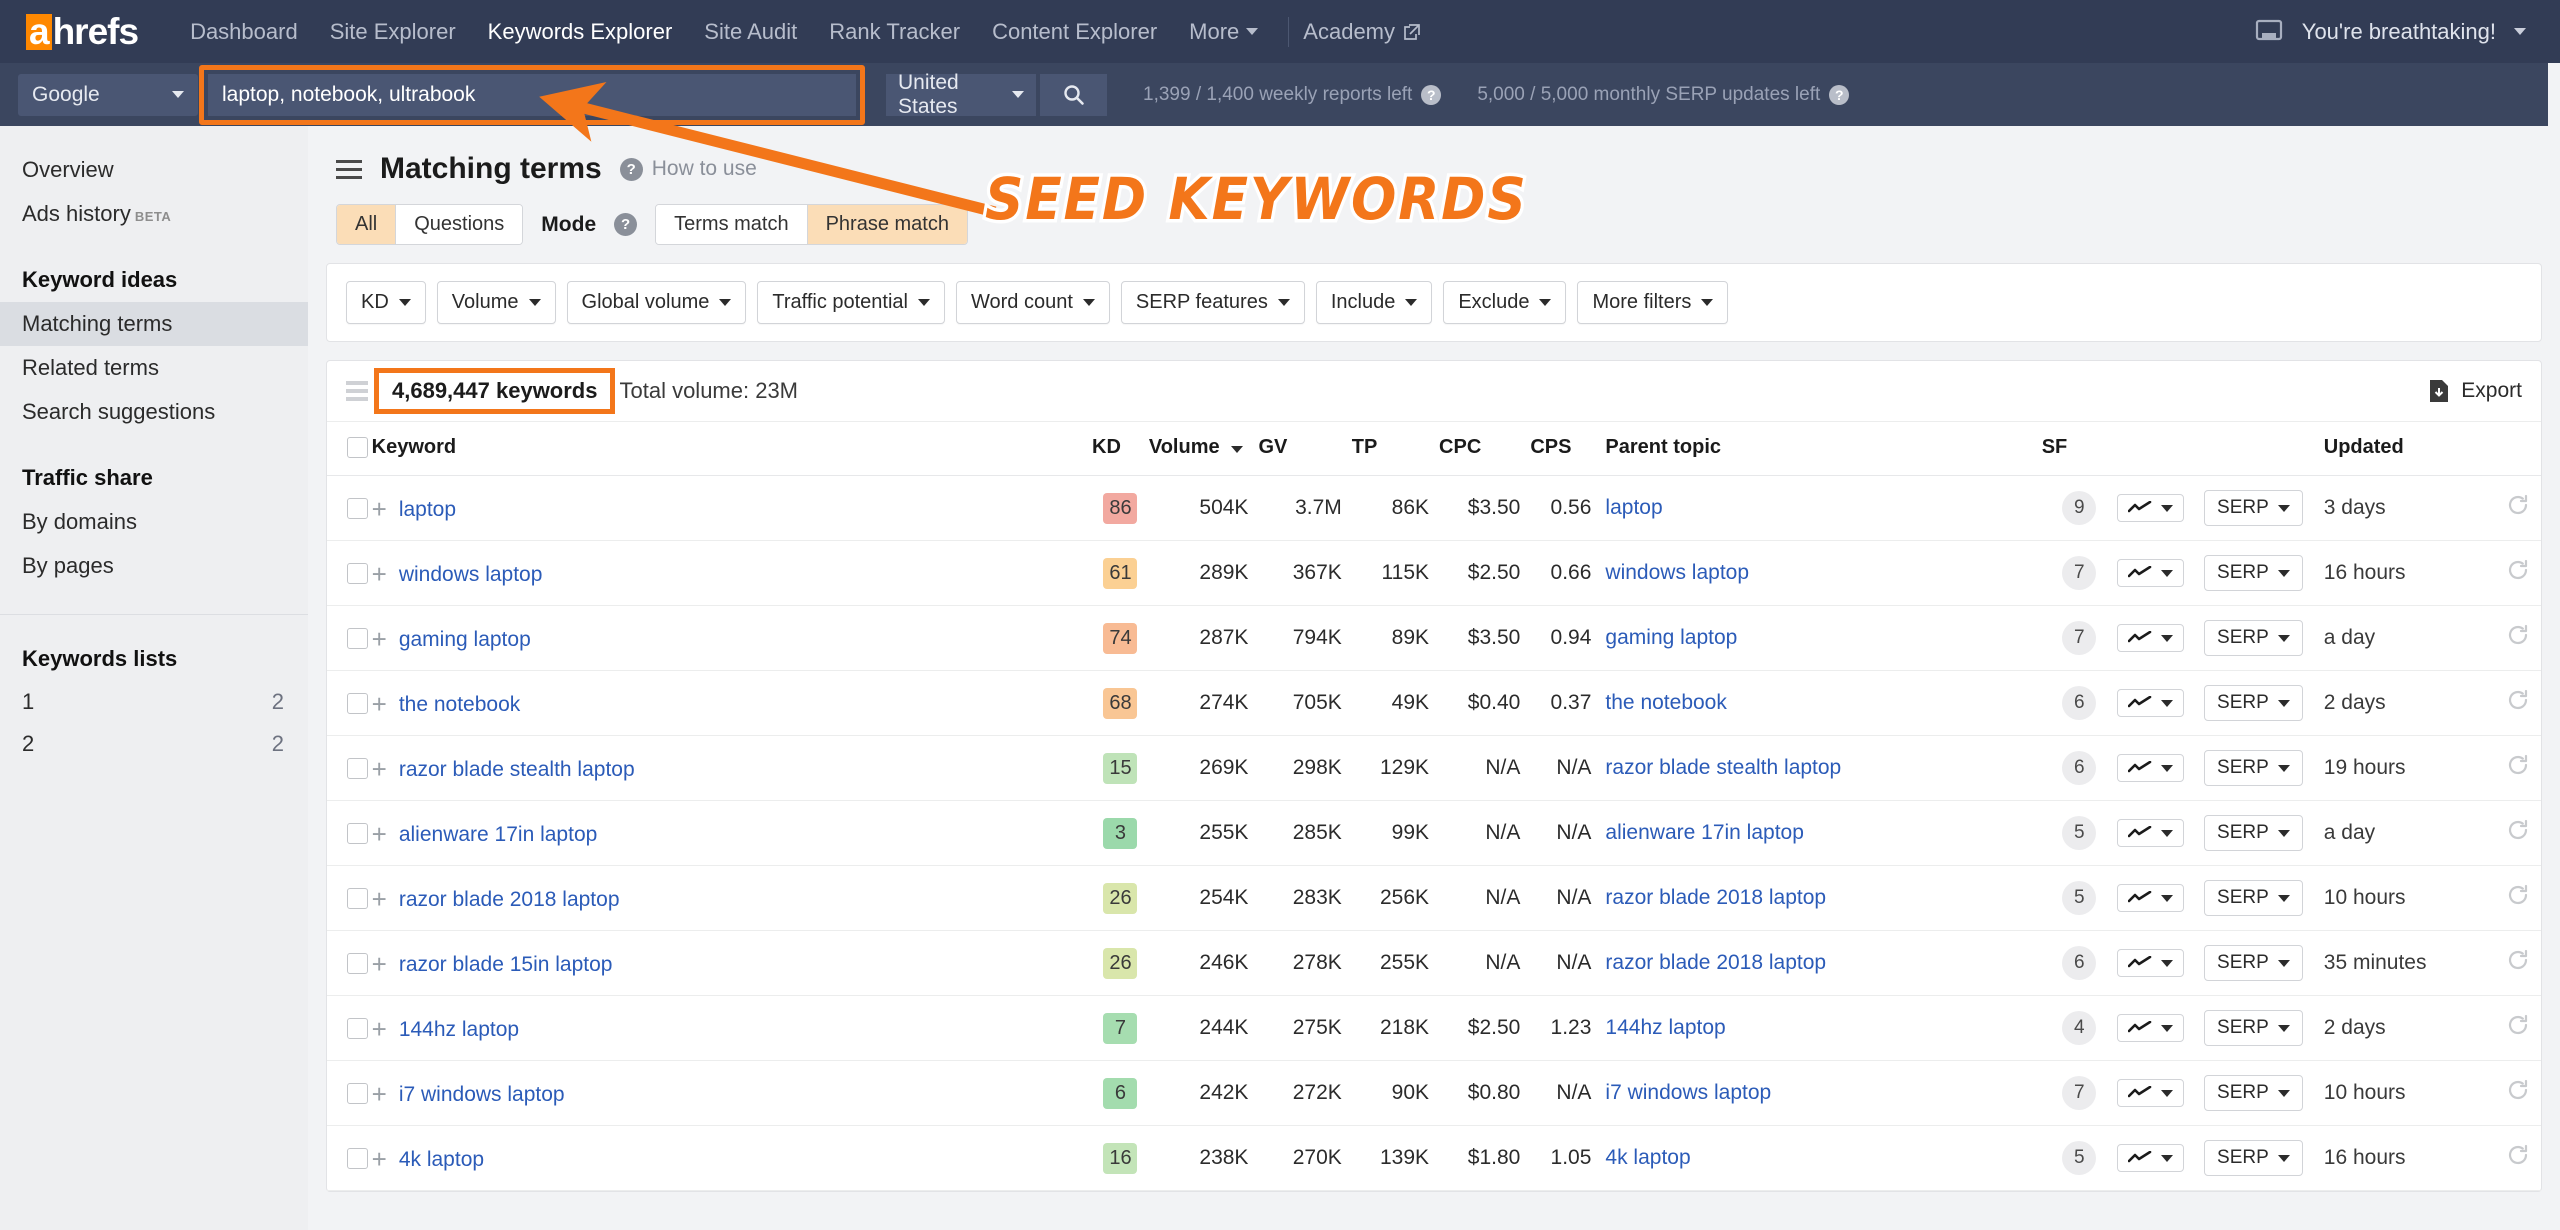 This screenshot has width=2560, height=1230. Describe the element at coordinates (506, 964) in the screenshot. I see `keyword-link: razor blade 15in laptop` at that location.